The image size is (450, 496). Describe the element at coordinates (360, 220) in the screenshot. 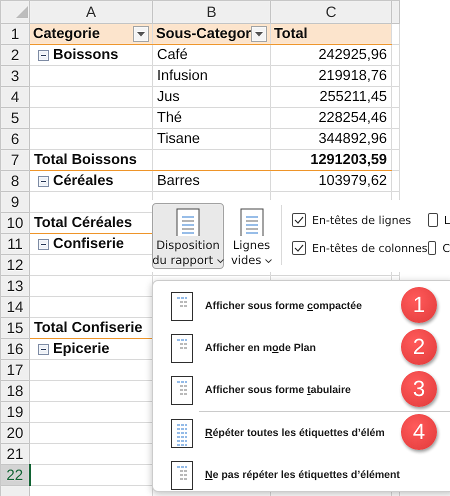

I see `checkbox: En-têtes de lignes` at that location.